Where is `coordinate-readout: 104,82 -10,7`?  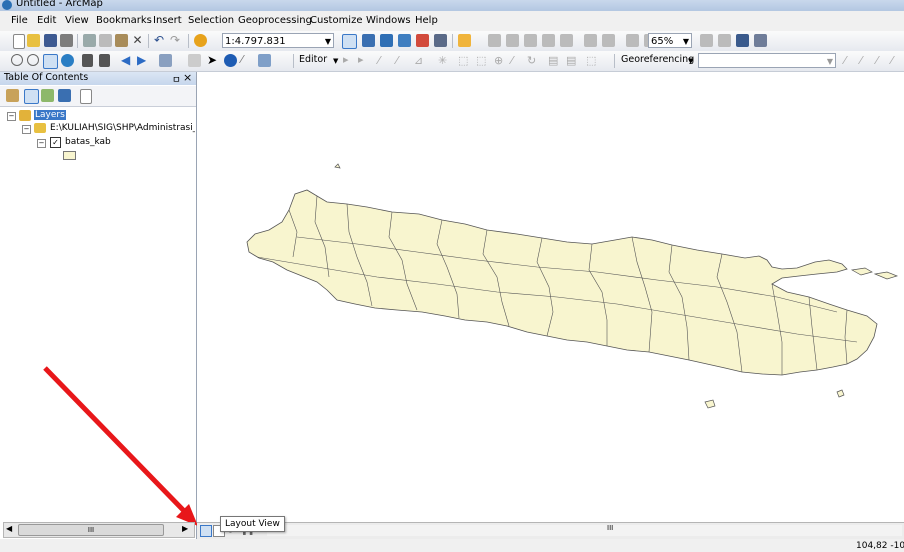 coordinate-readout: 104,82 -10,7 is located at coordinates (880, 546).